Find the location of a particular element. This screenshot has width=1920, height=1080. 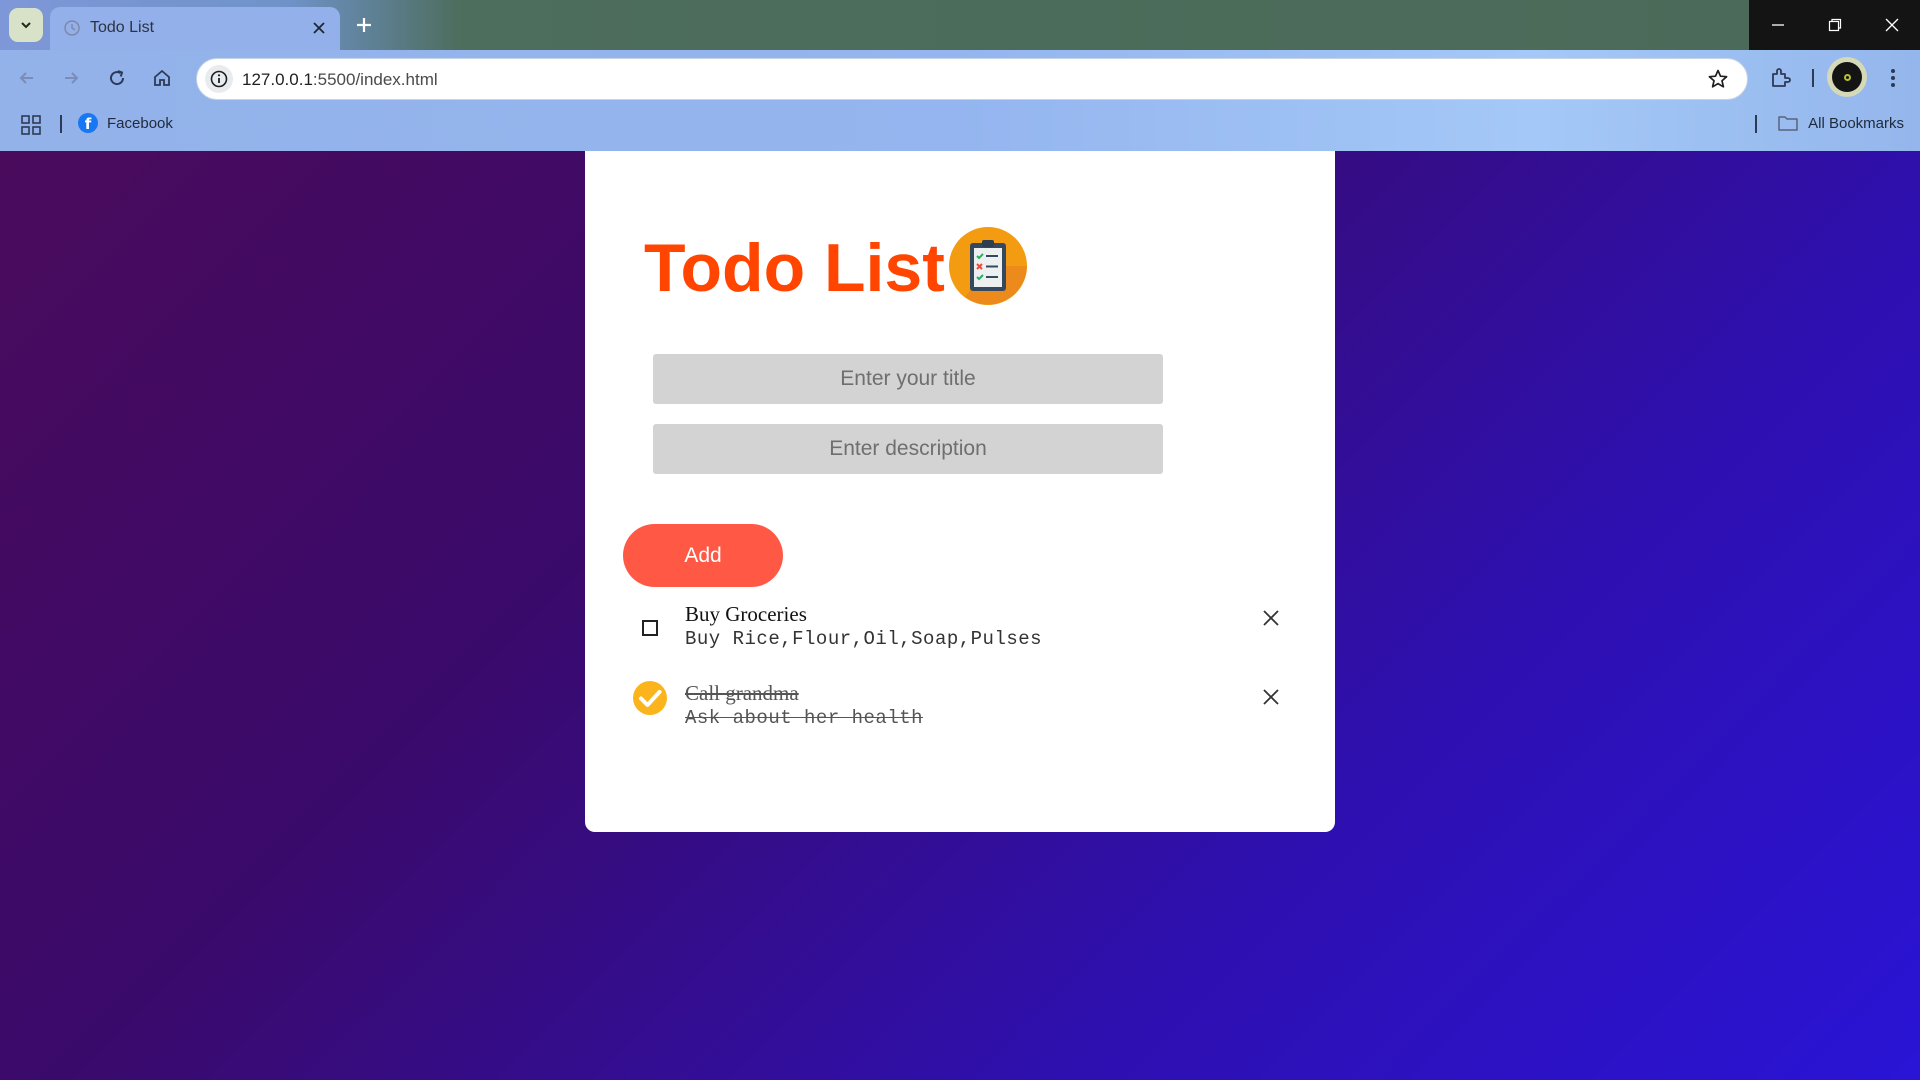

home-button is located at coordinates (162, 78).